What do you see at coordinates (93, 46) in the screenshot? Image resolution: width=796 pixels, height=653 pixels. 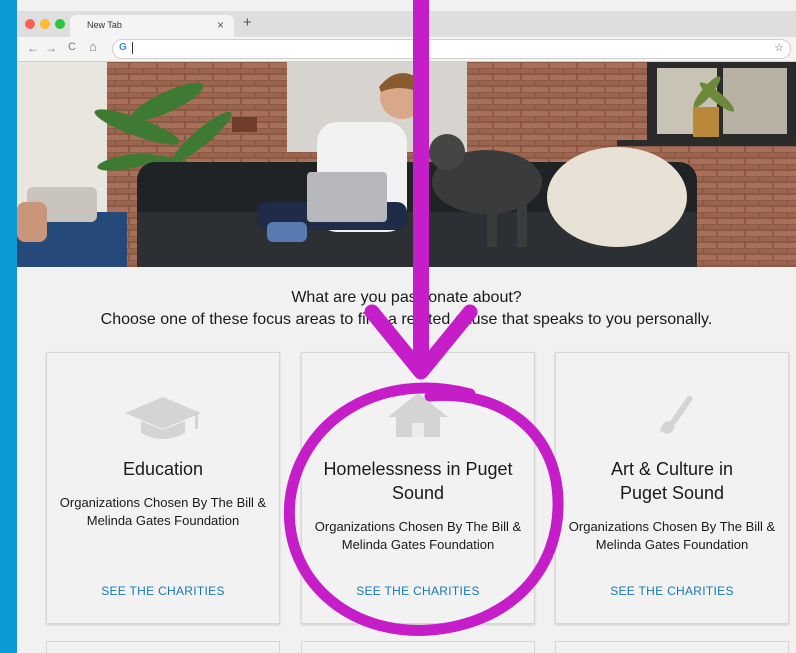 I see `home-icon: ⌂` at bounding box center [93, 46].